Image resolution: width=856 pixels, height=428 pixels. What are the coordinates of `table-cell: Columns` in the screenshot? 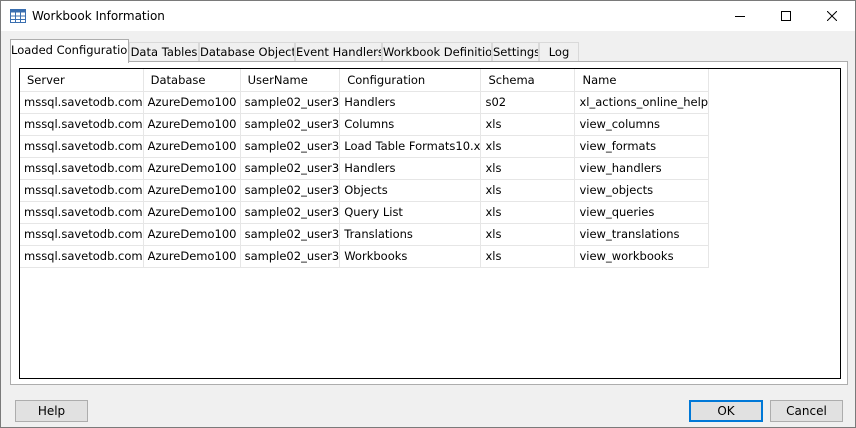 It's located at (410, 124).